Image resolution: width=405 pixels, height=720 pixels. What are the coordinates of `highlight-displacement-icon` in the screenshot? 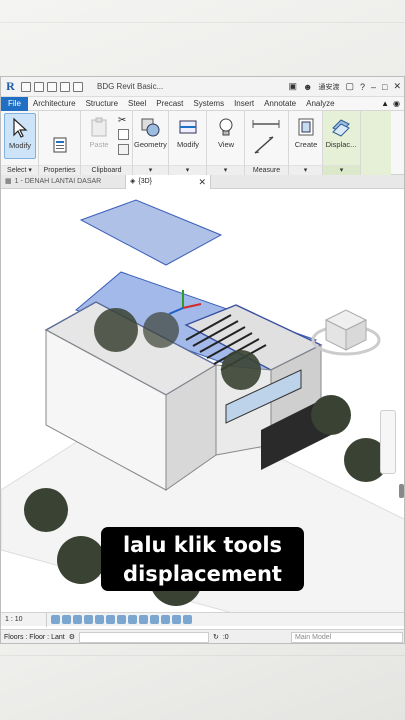 It's located at (187, 619).